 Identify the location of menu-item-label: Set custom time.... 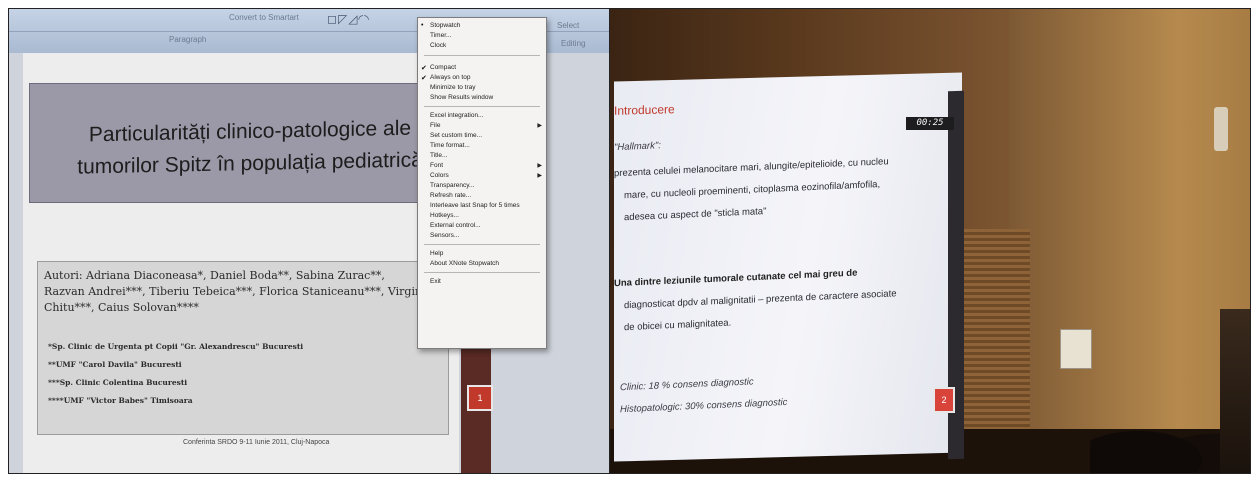
(456, 135).